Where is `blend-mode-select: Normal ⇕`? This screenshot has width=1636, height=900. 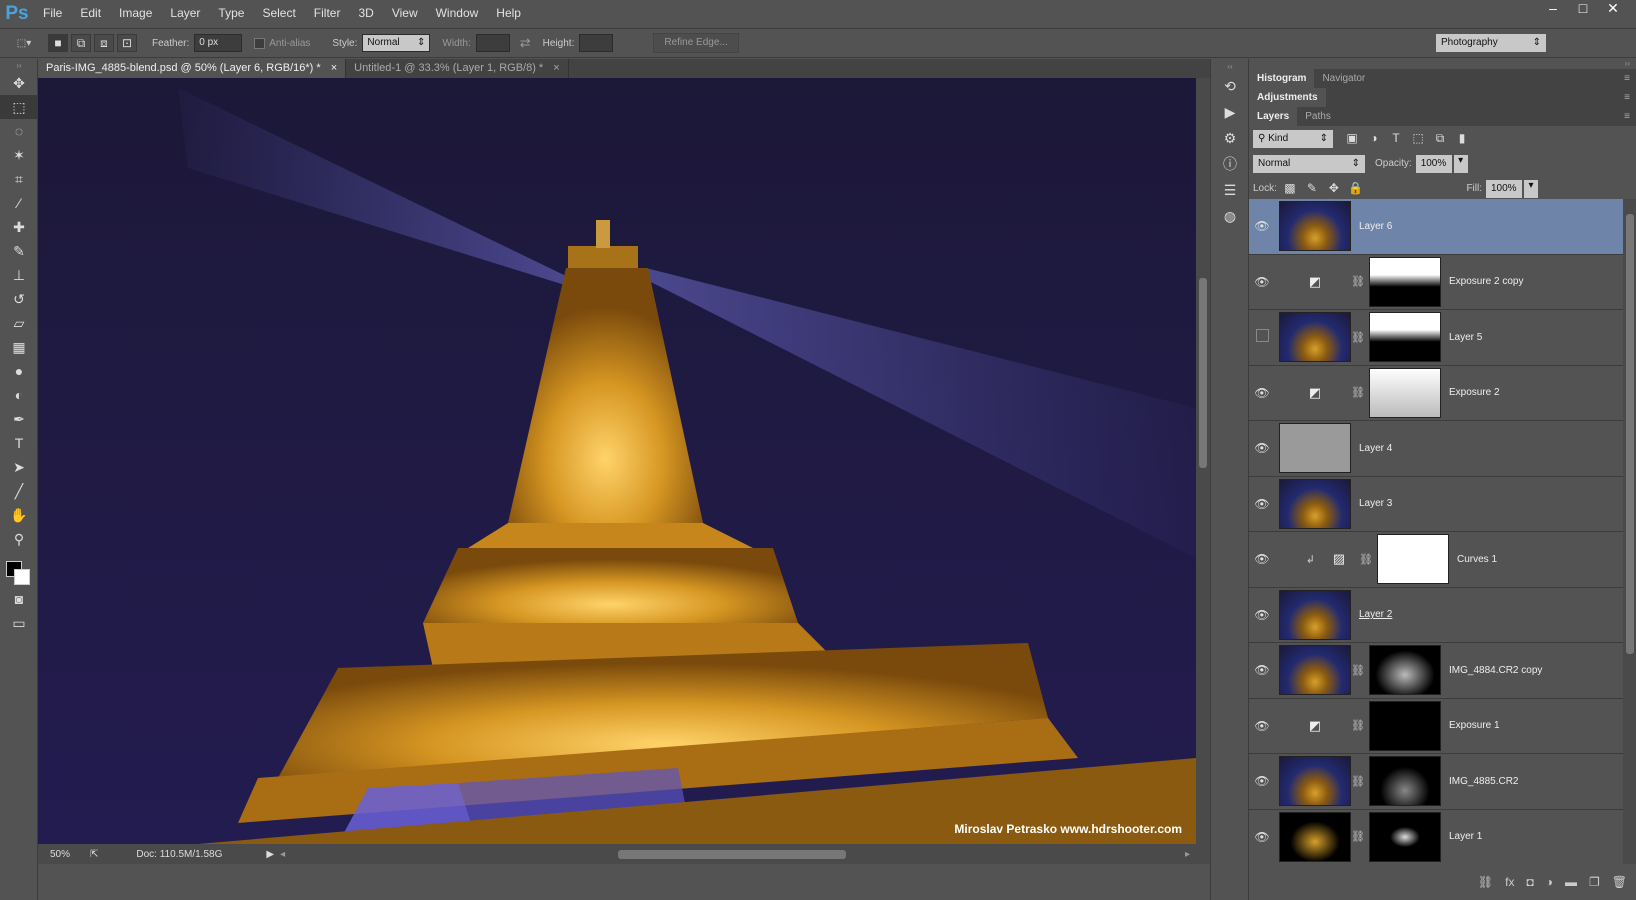 blend-mode-select: Normal ⇕ is located at coordinates (1309, 163).